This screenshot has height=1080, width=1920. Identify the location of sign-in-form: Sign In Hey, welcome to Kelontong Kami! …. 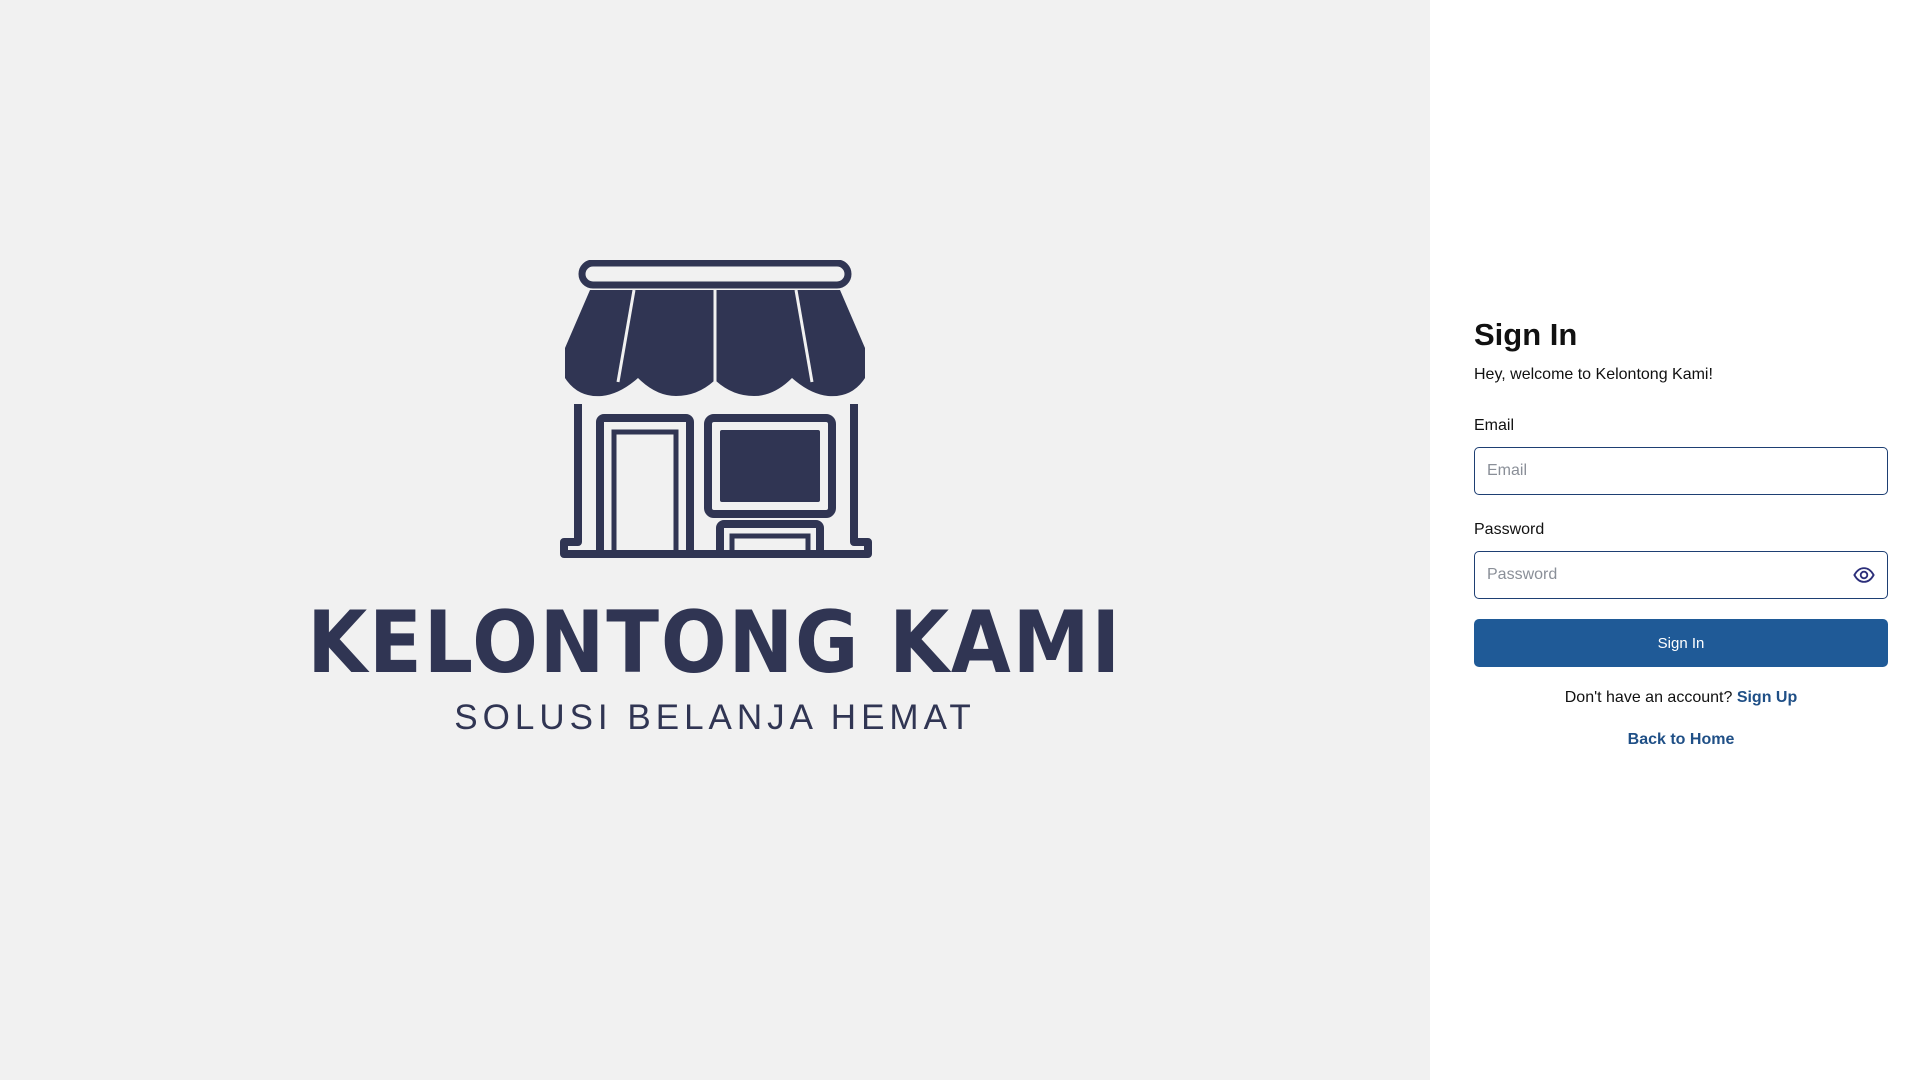
(1681, 533).